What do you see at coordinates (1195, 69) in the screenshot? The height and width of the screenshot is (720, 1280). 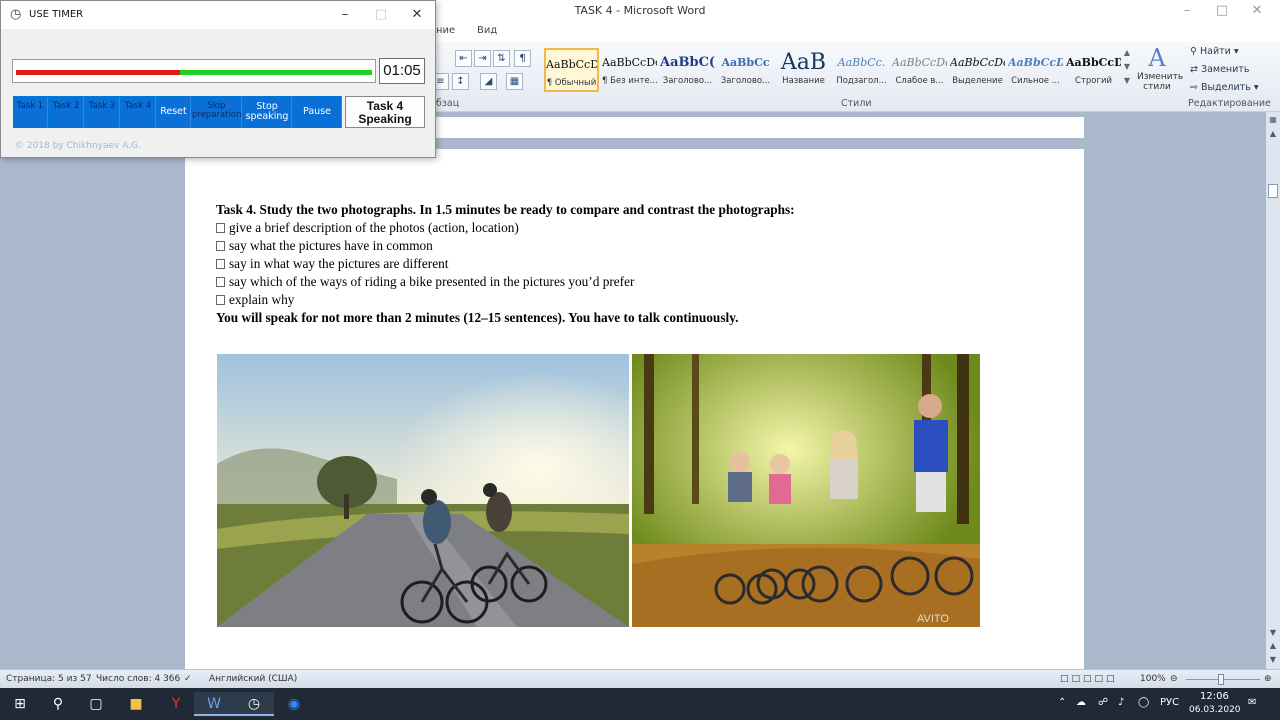 I see `replace-icon: ⇄` at bounding box center [1195, 69].